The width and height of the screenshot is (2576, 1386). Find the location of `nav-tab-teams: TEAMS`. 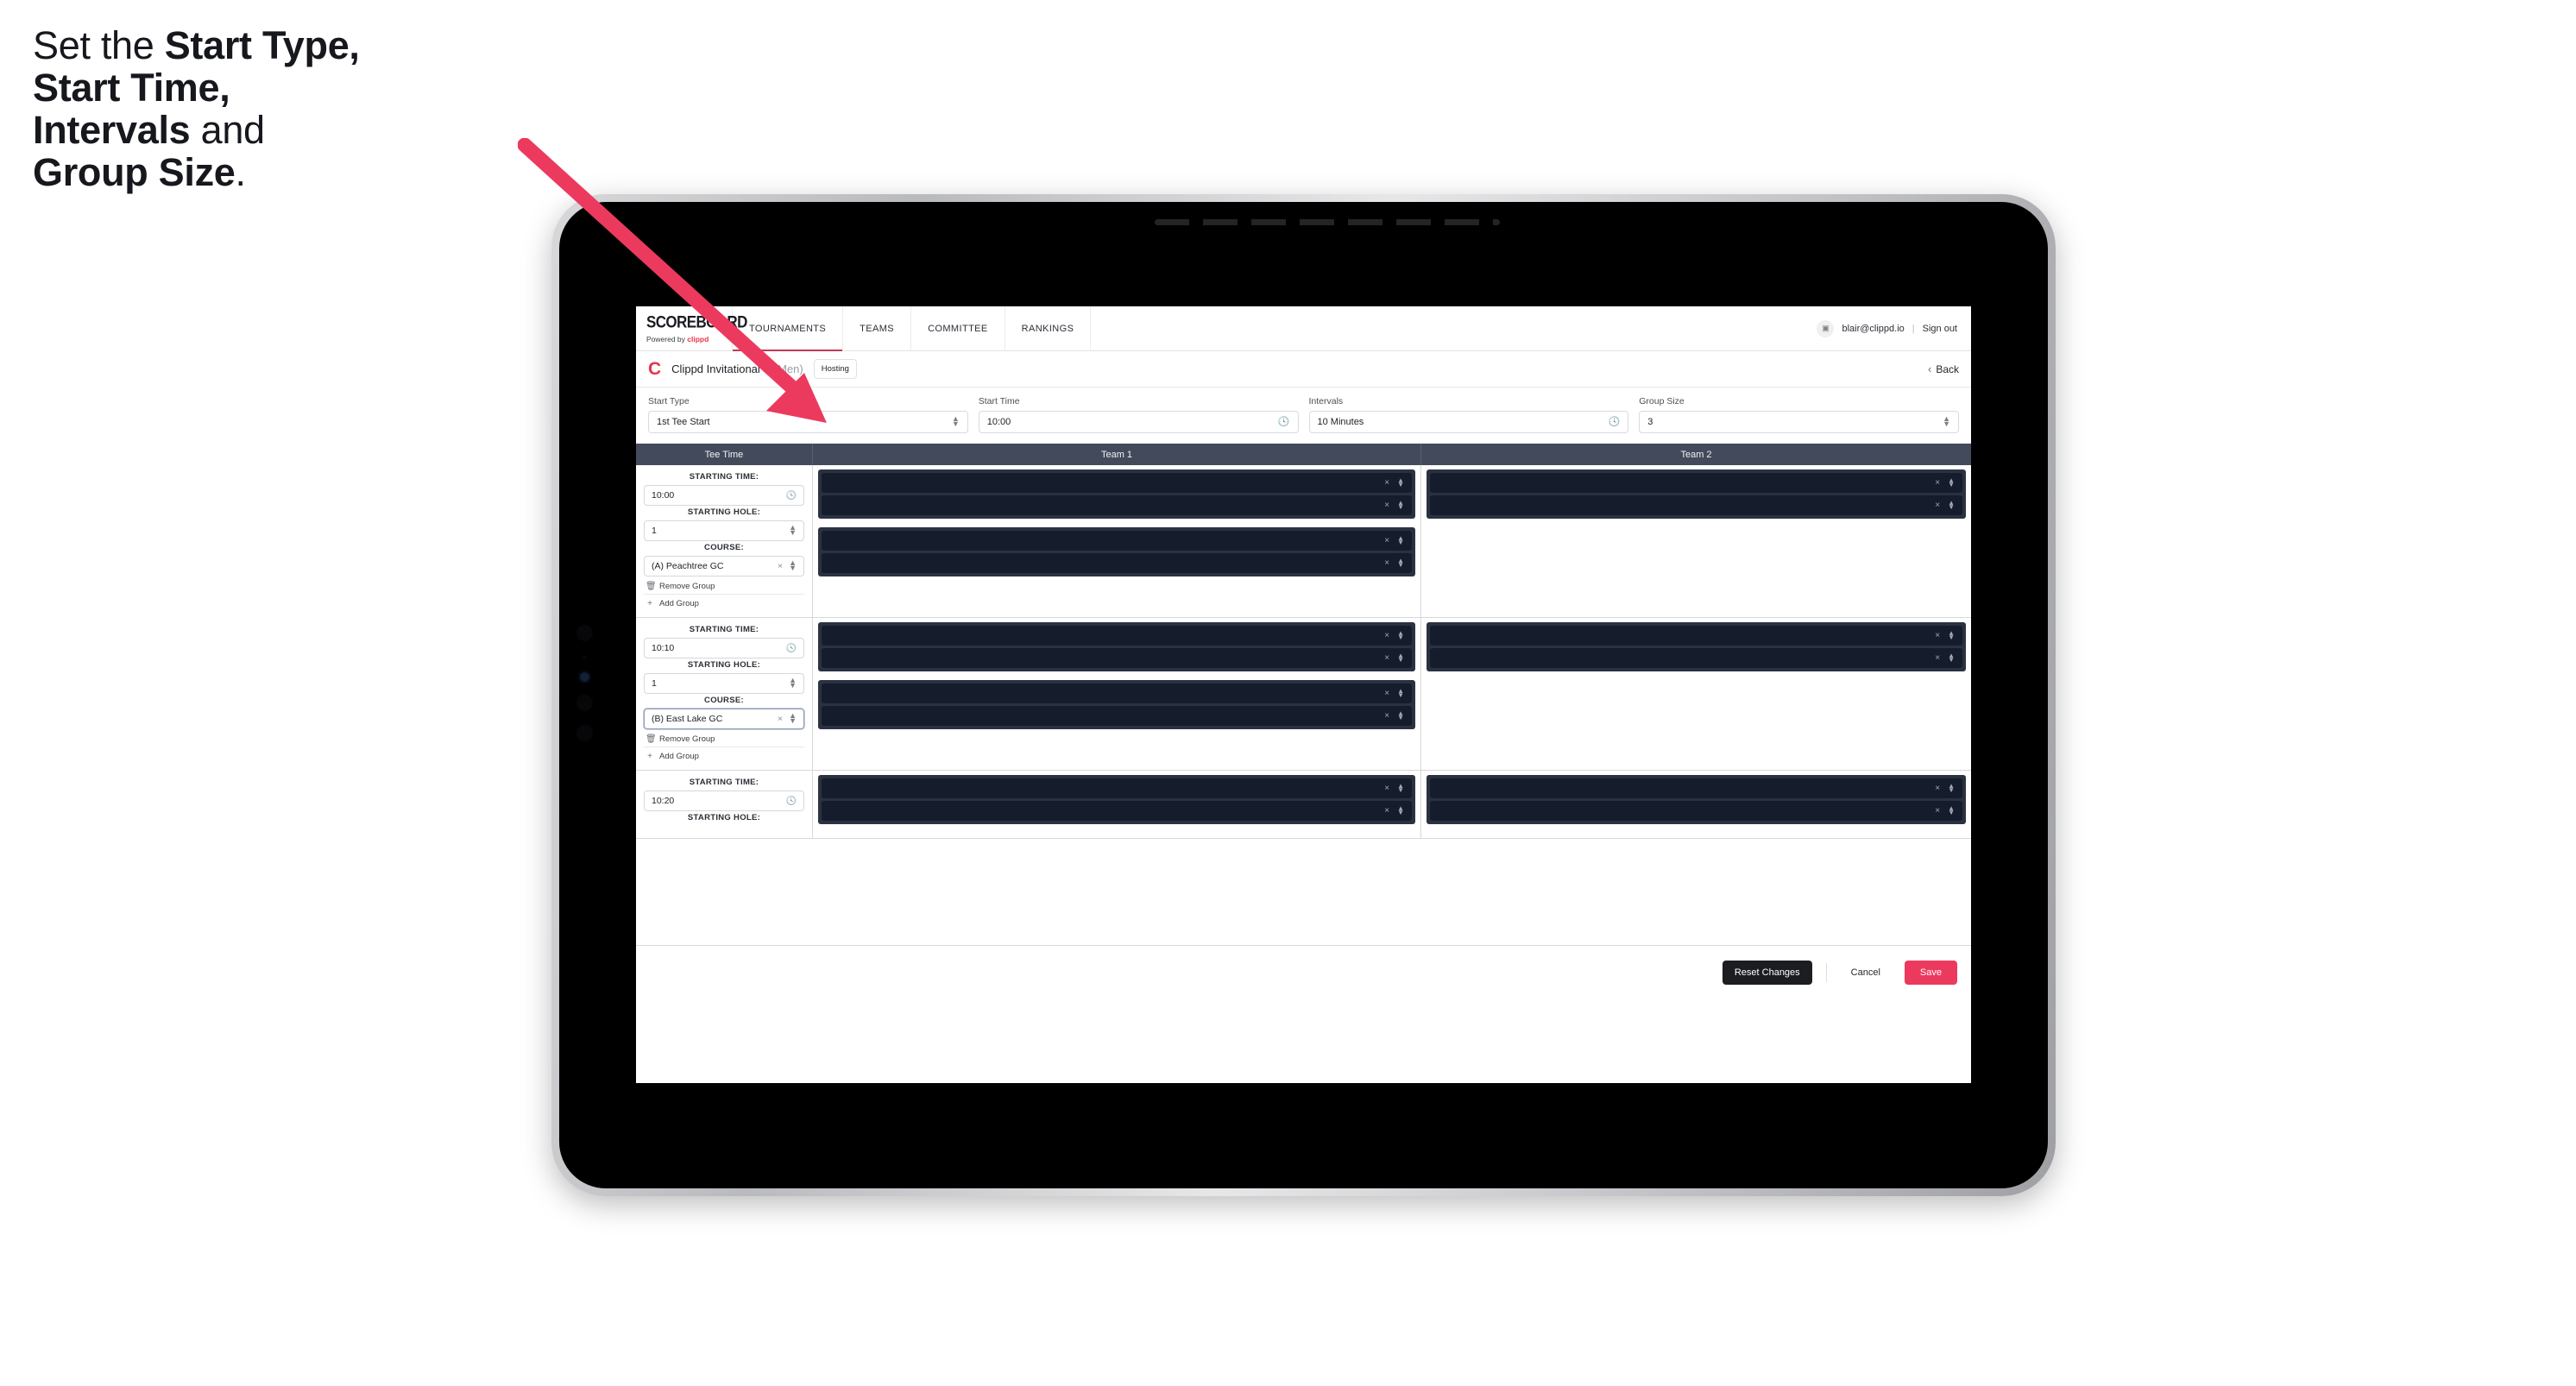

nav-tab-teams: TEAMS is located at coordinates (877, 328).